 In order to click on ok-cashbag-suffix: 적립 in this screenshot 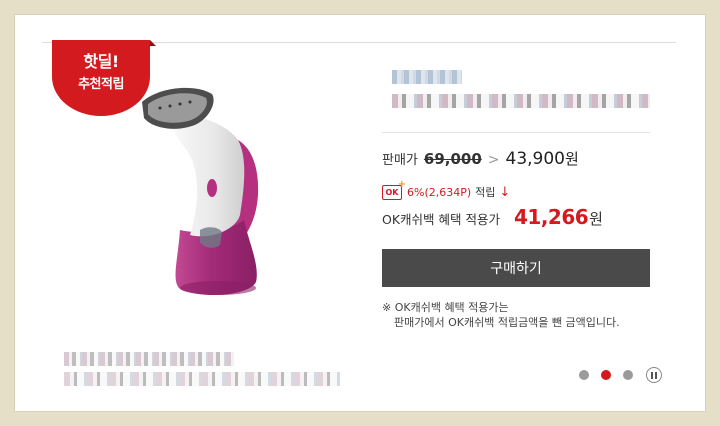, I will do `click(485, 192)`.